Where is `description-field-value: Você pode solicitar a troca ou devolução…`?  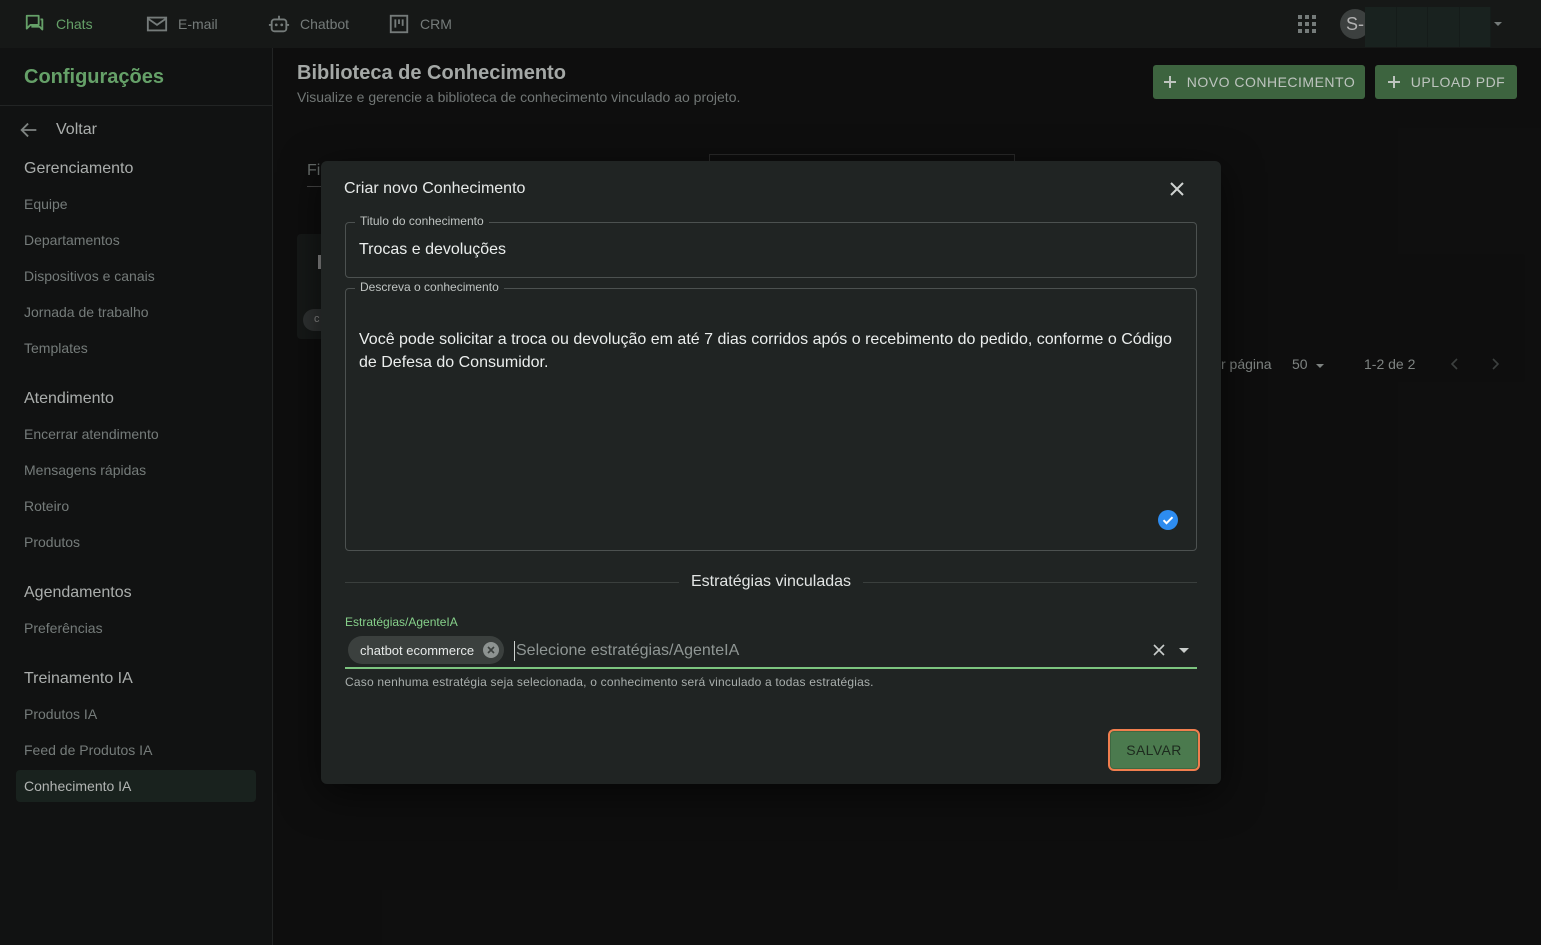 description-field-value: Você pode solicitar a troca ou devolução… is located at coordinates (769, 351).